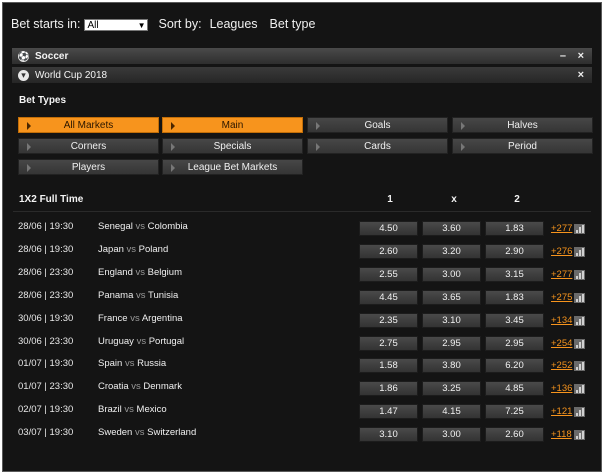 This screenshot has height=476, width=606. Describe the element at coordinates (388, 228) in the screenshot. I see `odds-home-button: 4.50` at that location.